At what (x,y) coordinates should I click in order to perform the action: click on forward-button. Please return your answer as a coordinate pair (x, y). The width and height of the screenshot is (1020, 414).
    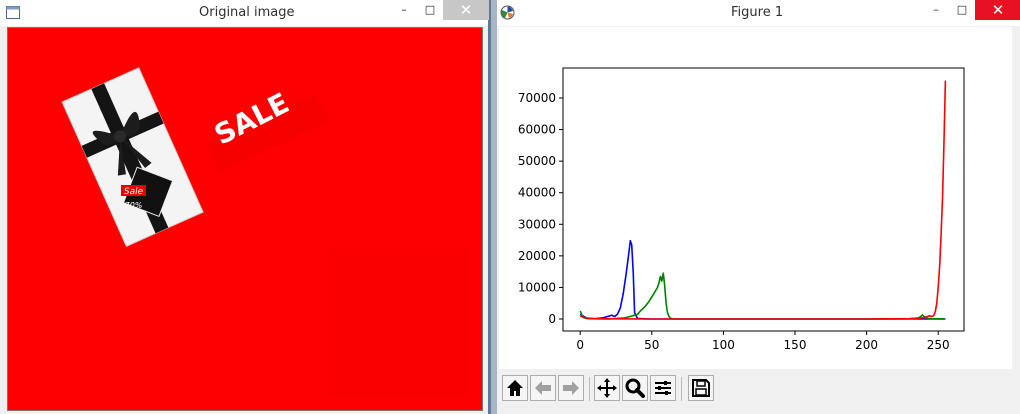
    Looking at the image, I should click on (571, 388).